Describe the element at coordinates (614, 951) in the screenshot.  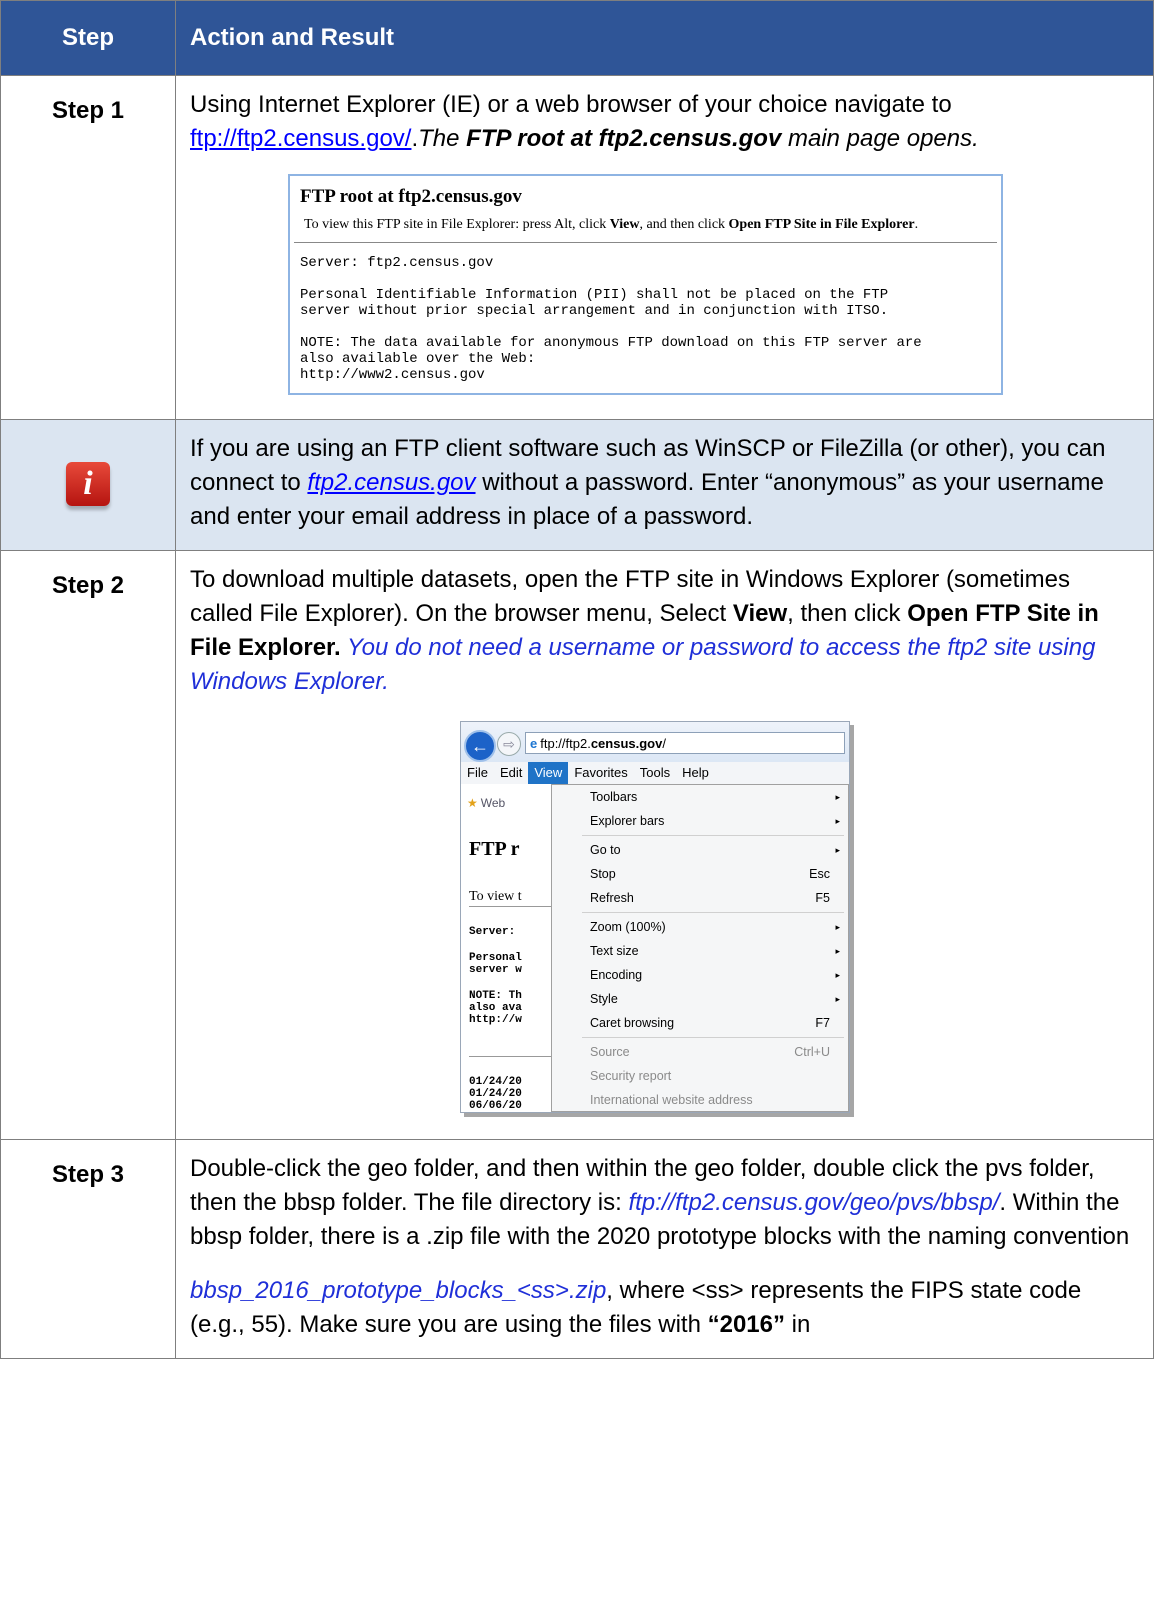
I see `menu-item-label: Text size` at that location.